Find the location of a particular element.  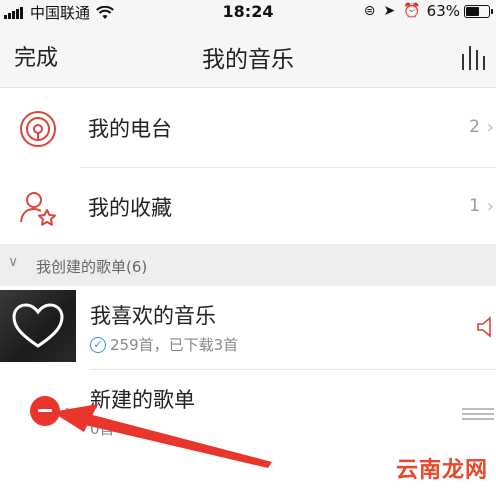

watermark: 云南龙网 is located at coordinates (441, 470).